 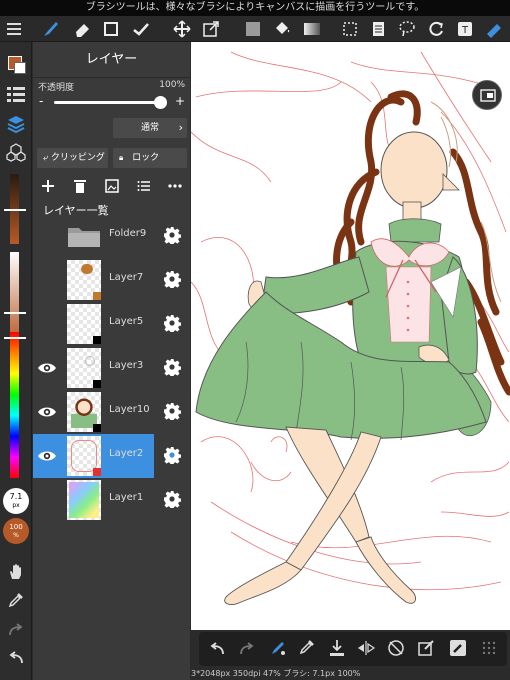 I want to click on lasso-icon, so click(x=407, y=29).